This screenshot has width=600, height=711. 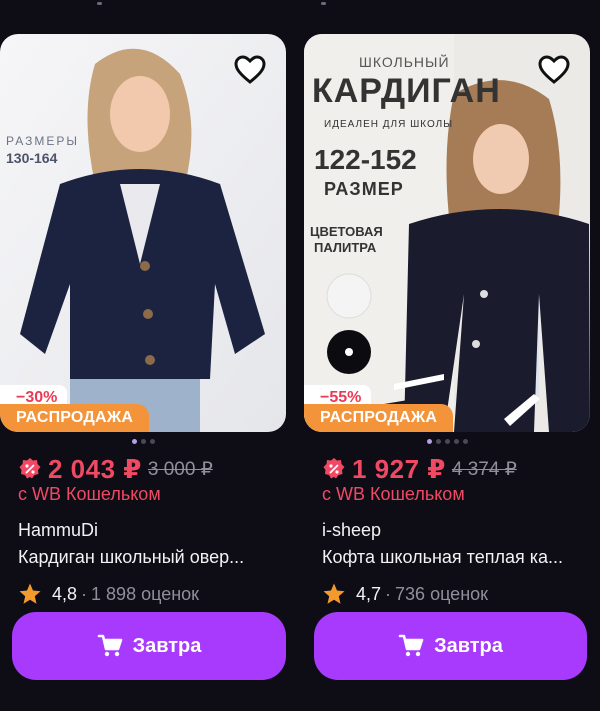 I want to click on image-text-6: ЦВЕТОВАЯ, so click(x=346, y=231).